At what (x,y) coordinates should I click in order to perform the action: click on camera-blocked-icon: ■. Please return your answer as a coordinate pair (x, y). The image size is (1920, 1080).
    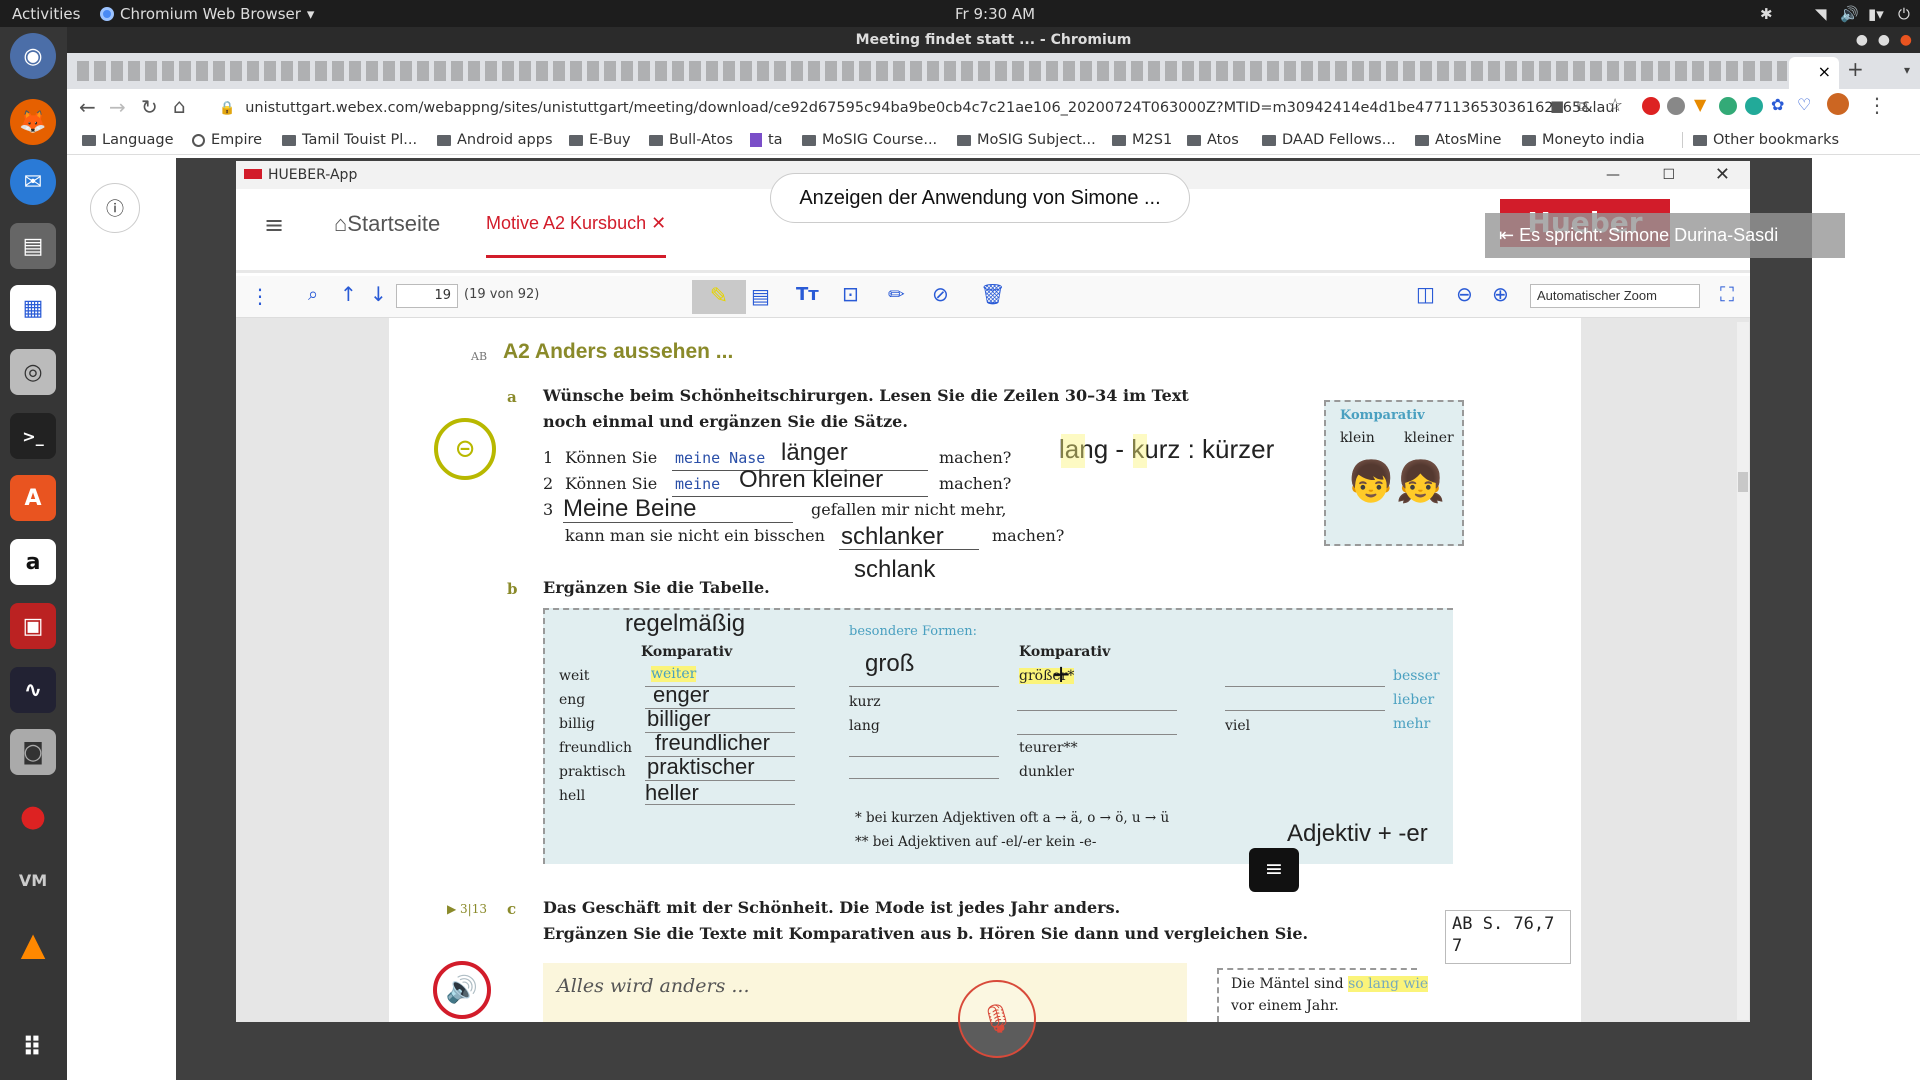
    Looking at the image, I should click on (1557, 106).